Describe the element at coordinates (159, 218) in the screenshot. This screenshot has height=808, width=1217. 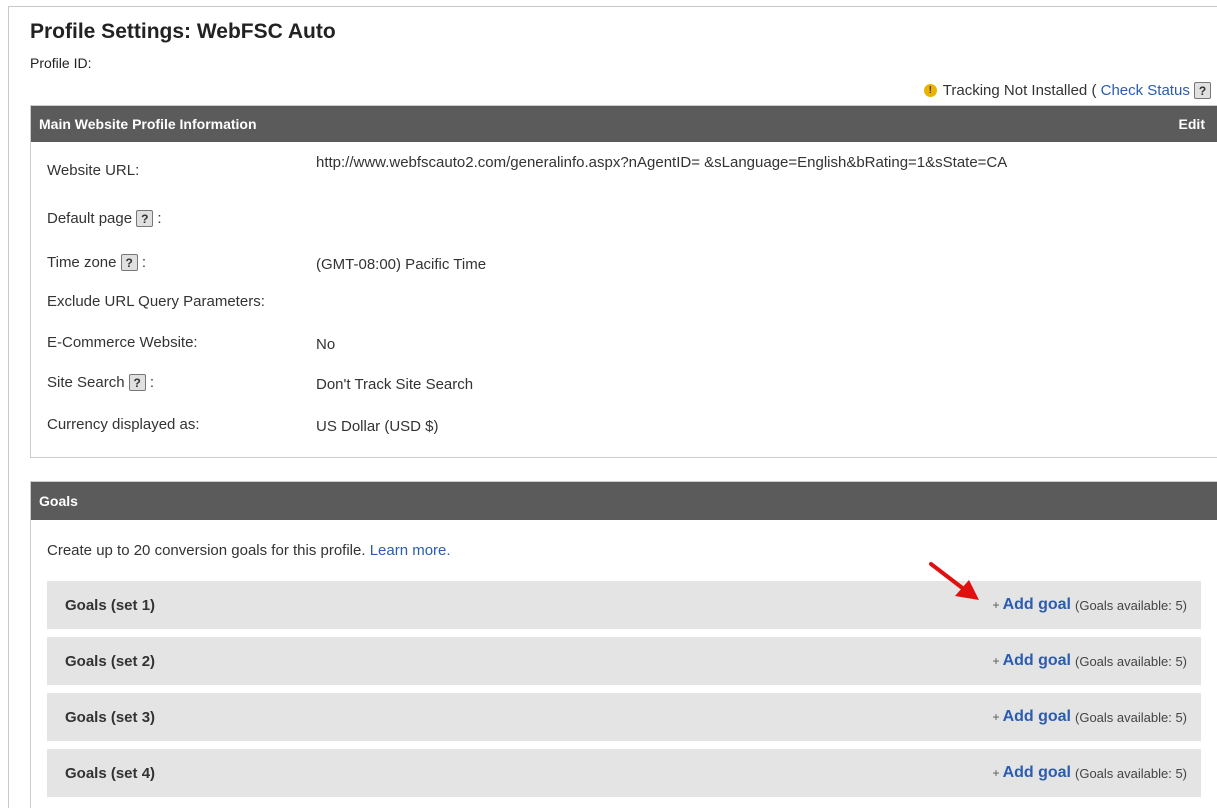
I see `default-page-colon: :` at that location.